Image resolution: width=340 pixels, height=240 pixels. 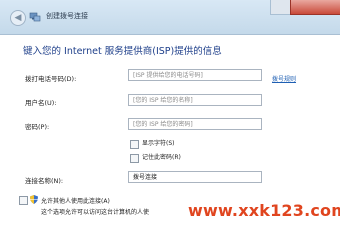 What do you see at coordinates (23, 200) in the screenshot?
I see `allow-others-checkbox` at bounding box center [23, 200].